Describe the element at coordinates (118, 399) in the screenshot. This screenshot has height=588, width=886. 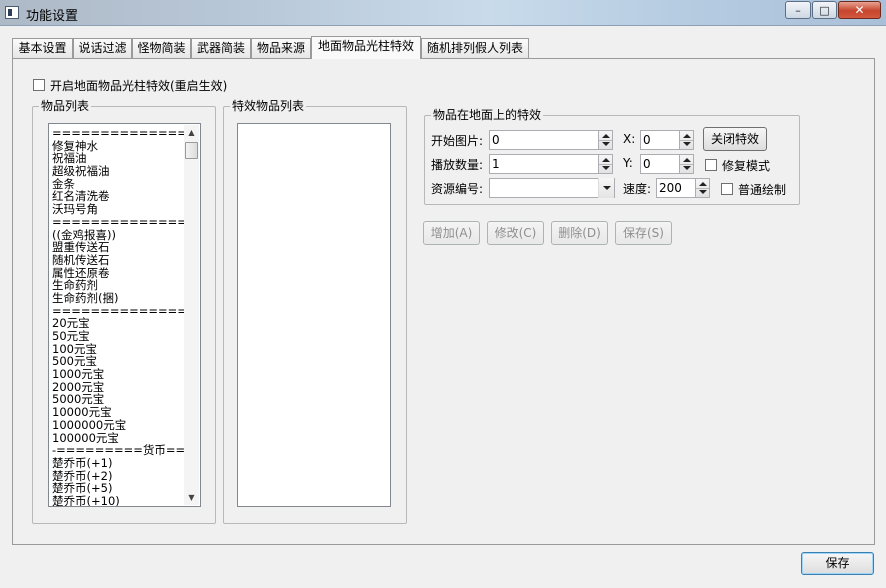
I see `list-item: 5000元宝` at that location.